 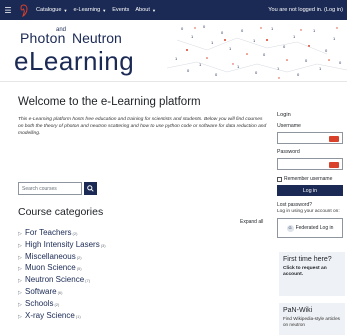 I want to click on category-count: (7), so click(x=88, y=281).